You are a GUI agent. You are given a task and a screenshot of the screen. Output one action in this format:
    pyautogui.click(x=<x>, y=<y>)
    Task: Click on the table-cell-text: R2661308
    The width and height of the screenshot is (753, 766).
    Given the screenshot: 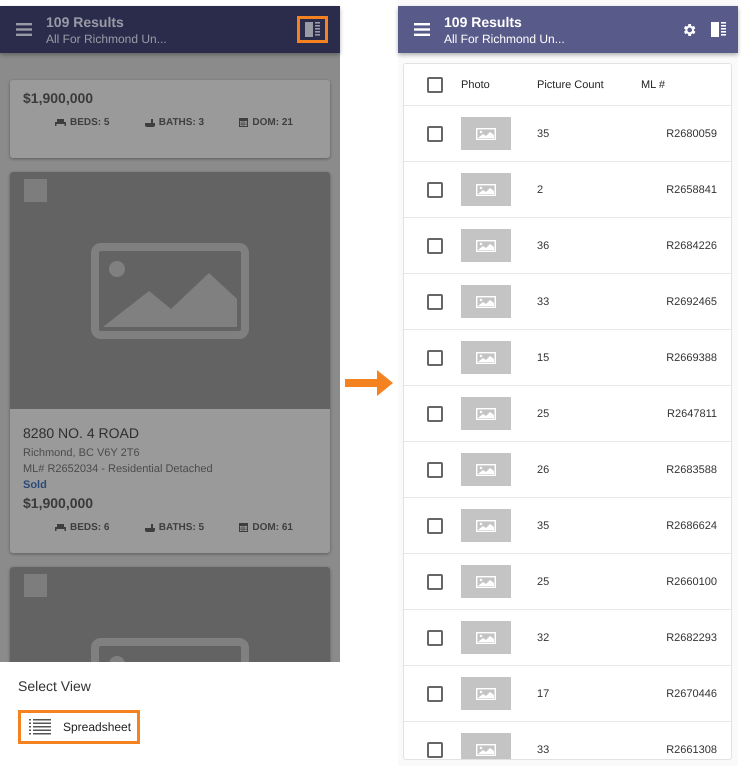 What is the action you would take?
    pyautogui.click(x=691, y=750)
    